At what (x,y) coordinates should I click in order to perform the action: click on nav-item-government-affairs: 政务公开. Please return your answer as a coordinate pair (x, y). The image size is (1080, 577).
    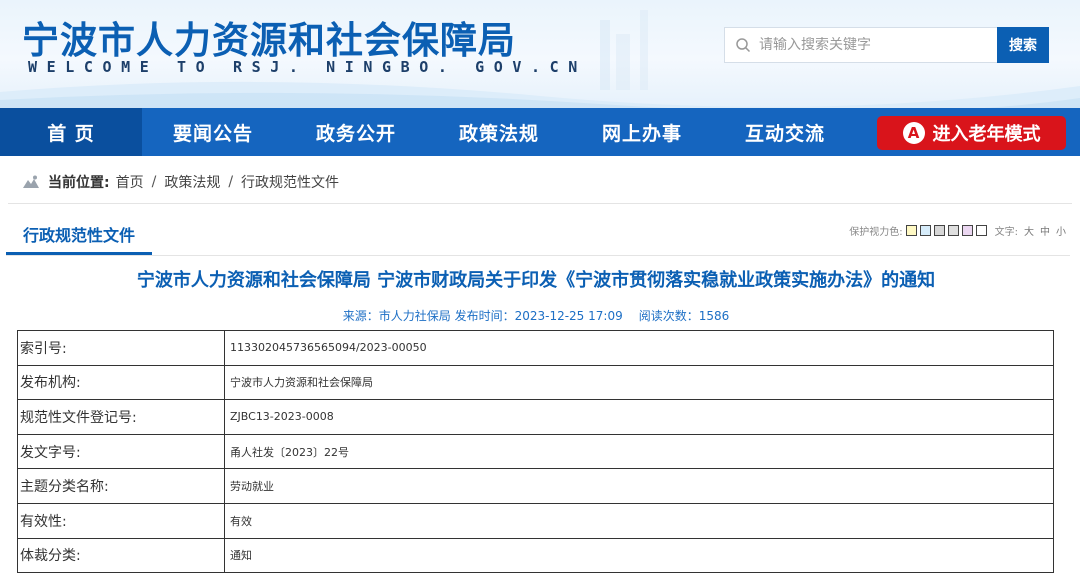
    Looking at the image, I should click on (356, 132).